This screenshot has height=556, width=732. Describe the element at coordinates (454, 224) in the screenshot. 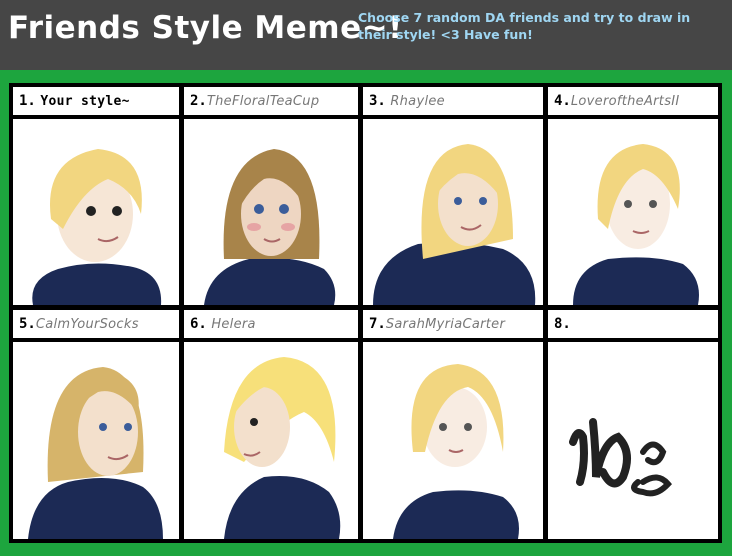

I see `long-blonde-portrait-illustration` at that location.